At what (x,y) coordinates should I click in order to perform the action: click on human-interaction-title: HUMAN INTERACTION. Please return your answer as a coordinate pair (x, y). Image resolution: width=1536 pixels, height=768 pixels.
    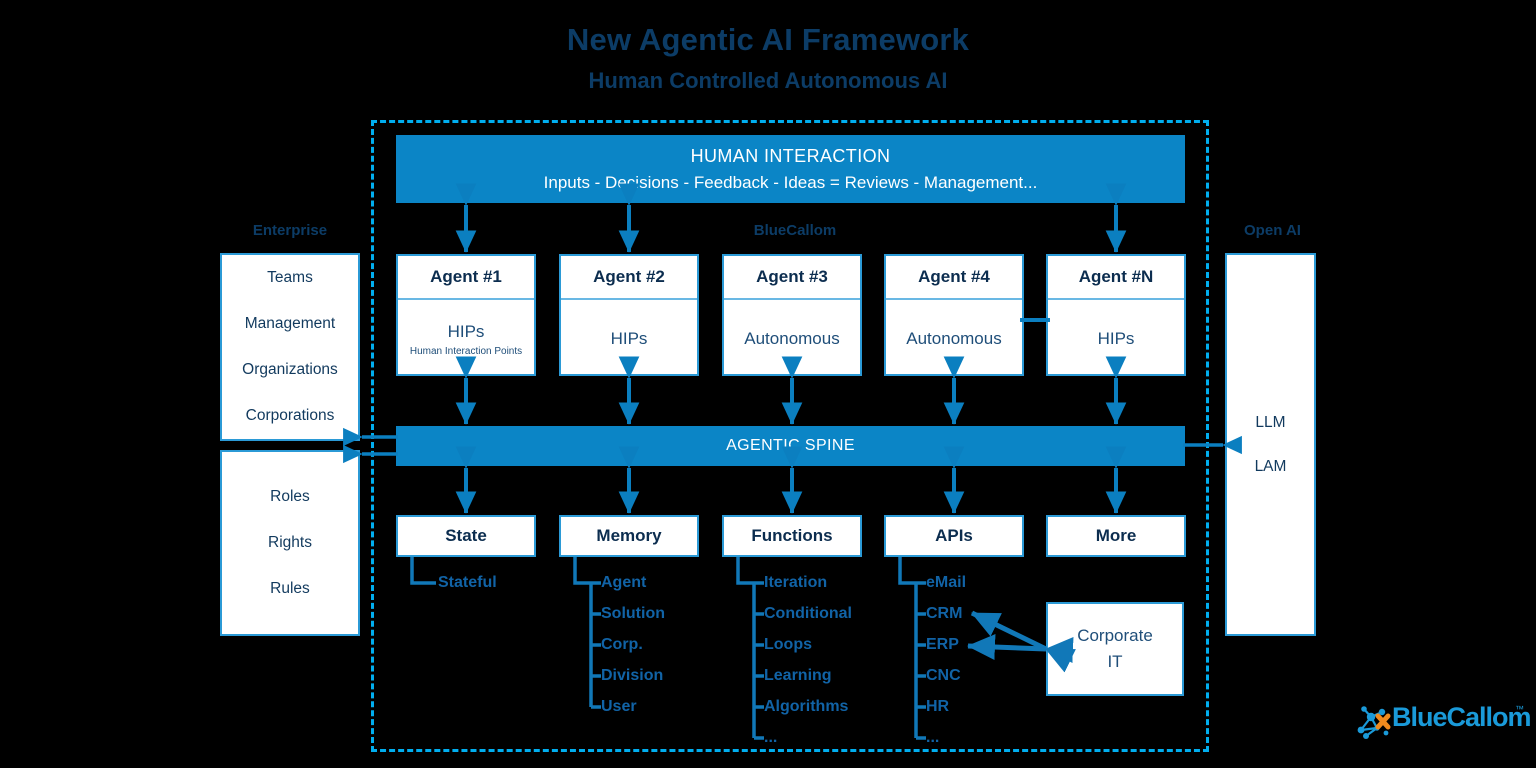
    Looking at the image, I should click on (790, 155).